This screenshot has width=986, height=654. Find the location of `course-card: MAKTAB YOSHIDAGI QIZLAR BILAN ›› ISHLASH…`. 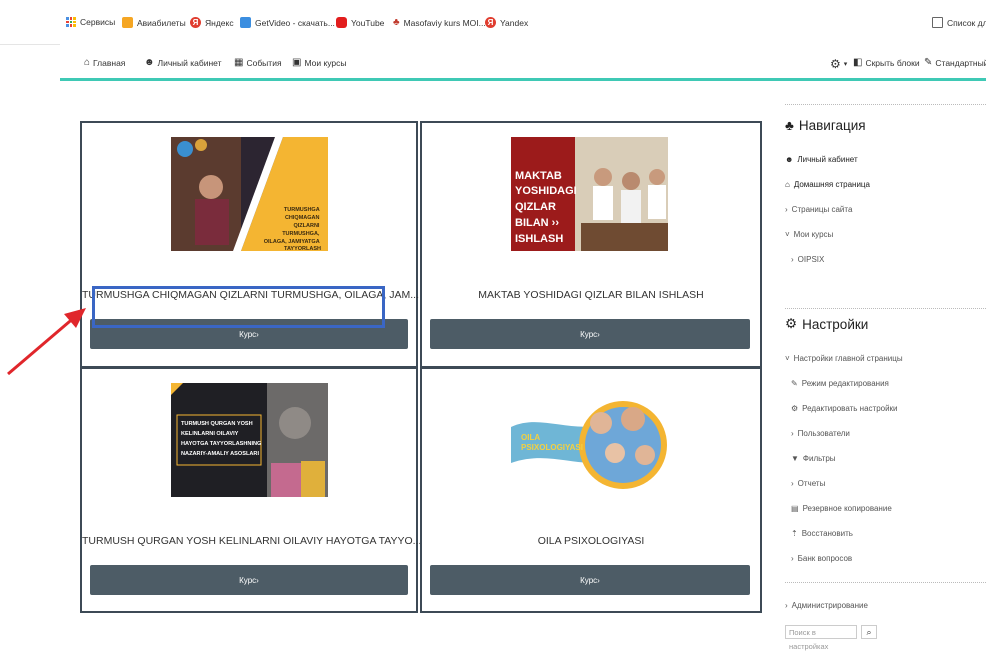

course-card: MAKTAB YOSHIDAGI QIZLAR BILAN ›› ISHLASH… is located at coordinates (591, 244).